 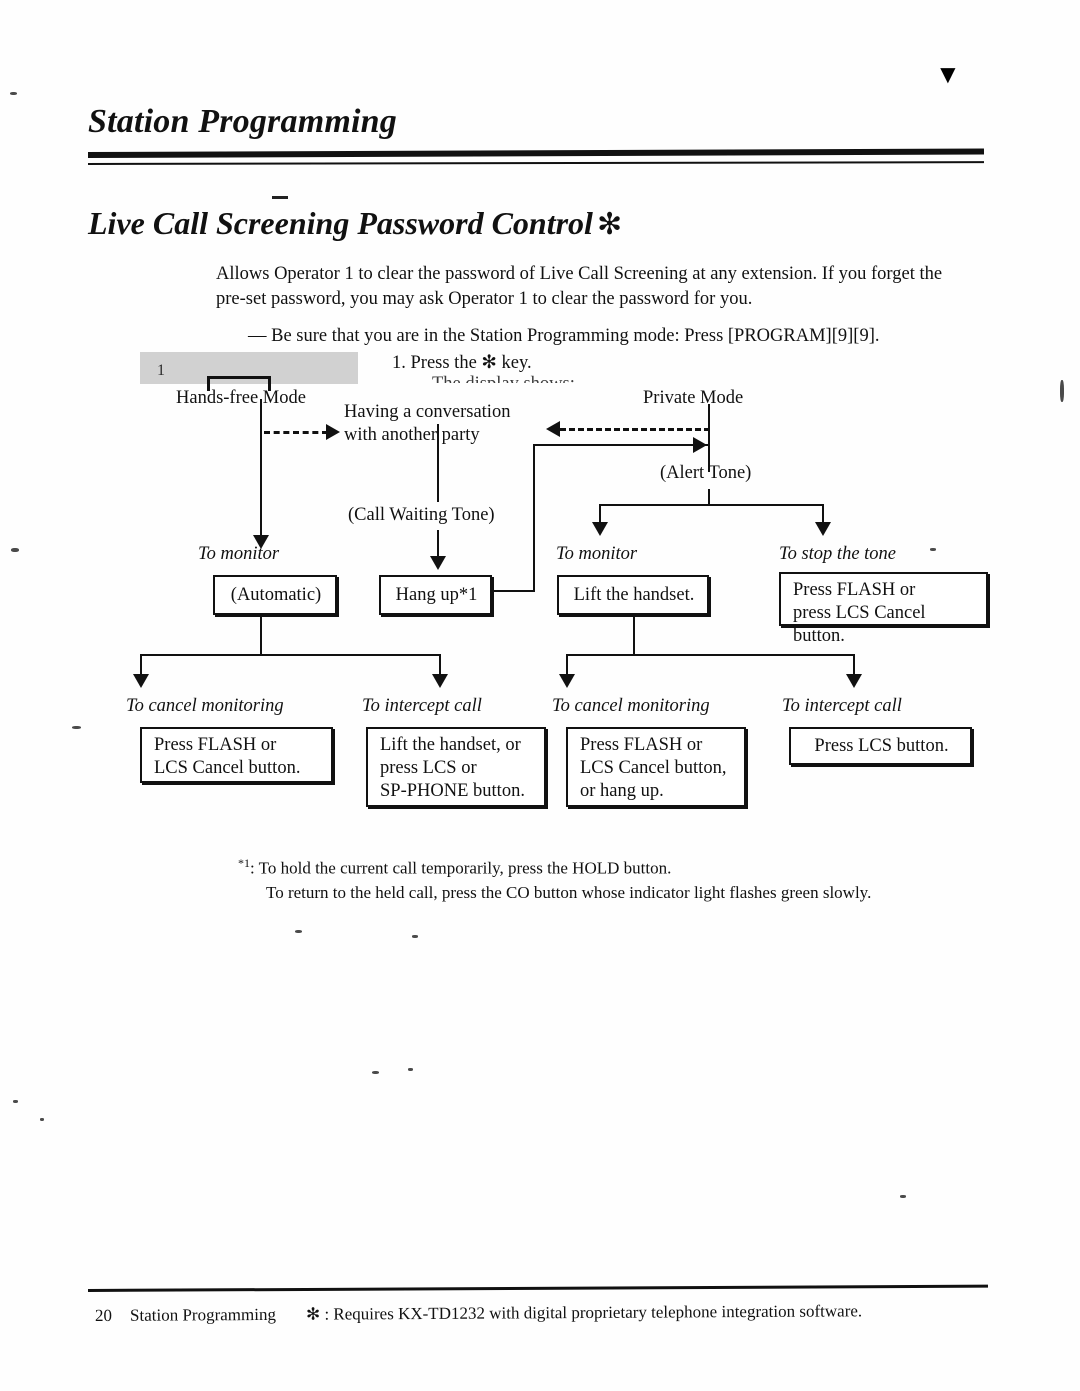 I want to click on box-cancel-monitoring-1: Press FLASH or LCS Cancel button., so click(x=236, y=755).